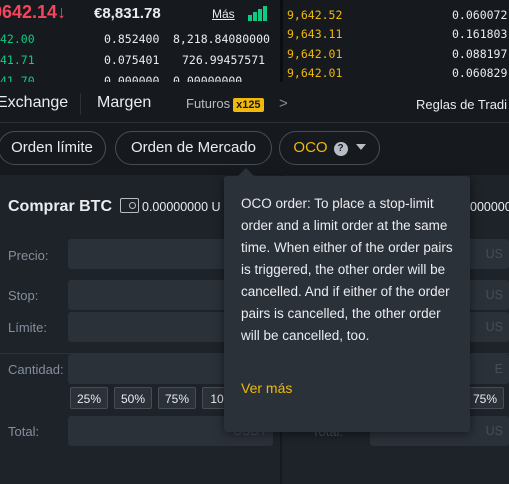 Image resolution: width=509 pixels, height=484 pixels. Describe the element at coordinates (396, 74) in the screenshot. I see `order-book-row: 9,642.01 0.060829` at that location.